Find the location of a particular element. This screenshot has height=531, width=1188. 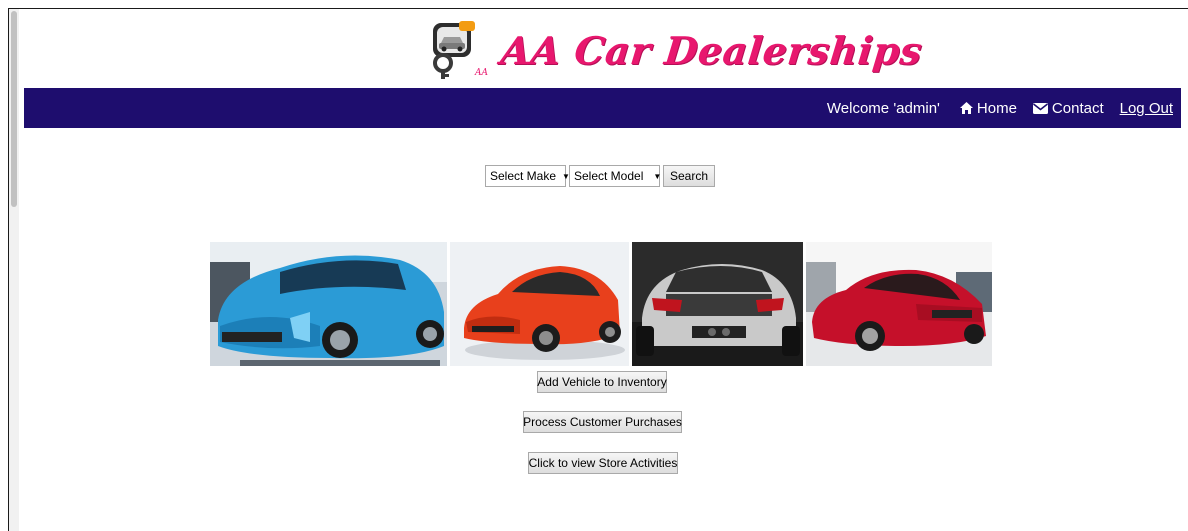

home-icon is located at coordinates (966, 108).